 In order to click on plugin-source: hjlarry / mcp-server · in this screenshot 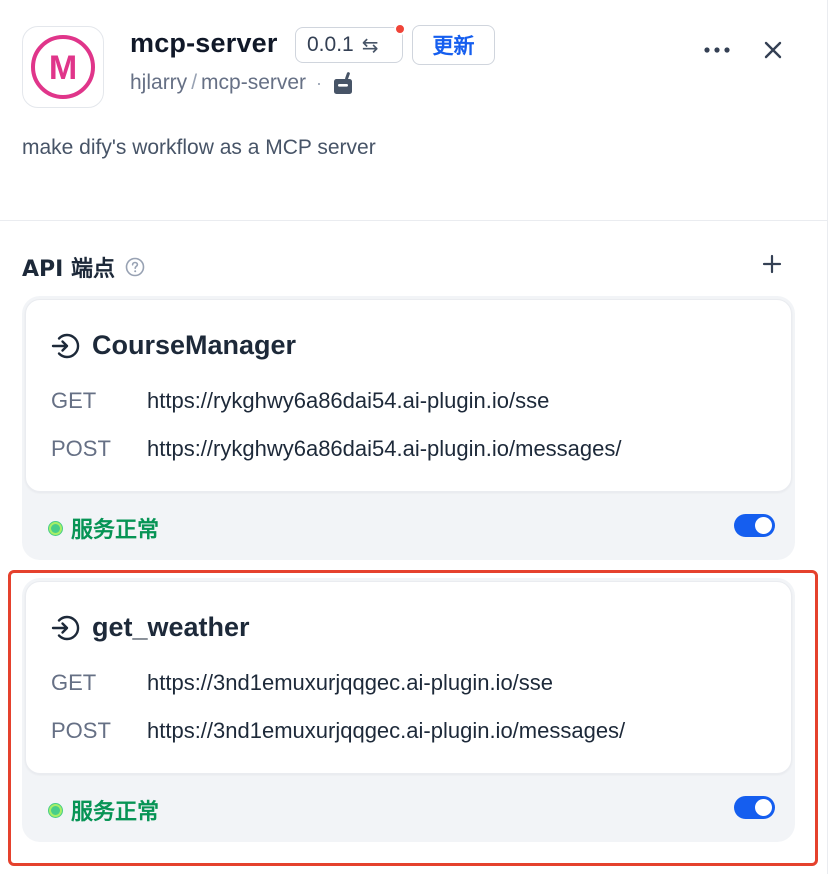, I will do `click(242, 83)`.